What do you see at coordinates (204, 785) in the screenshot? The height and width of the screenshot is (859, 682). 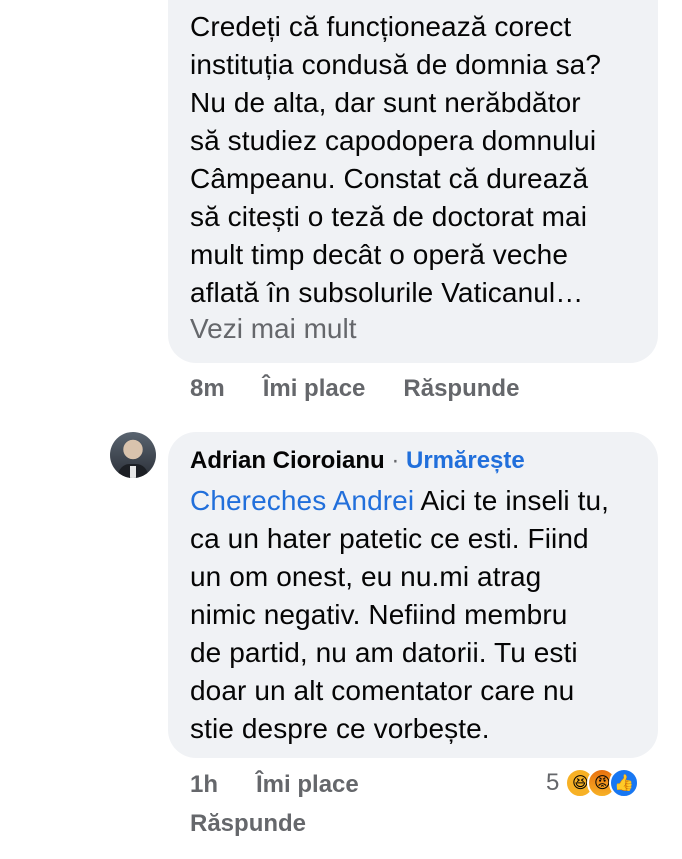 I see `reply-time: 1h` at bounding box center [204, 785].